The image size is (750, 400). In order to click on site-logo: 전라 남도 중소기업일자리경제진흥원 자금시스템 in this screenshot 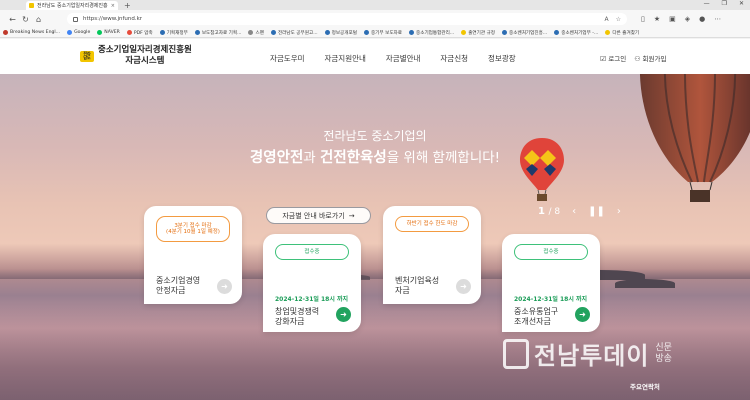, I will do `click(136, 56)`.